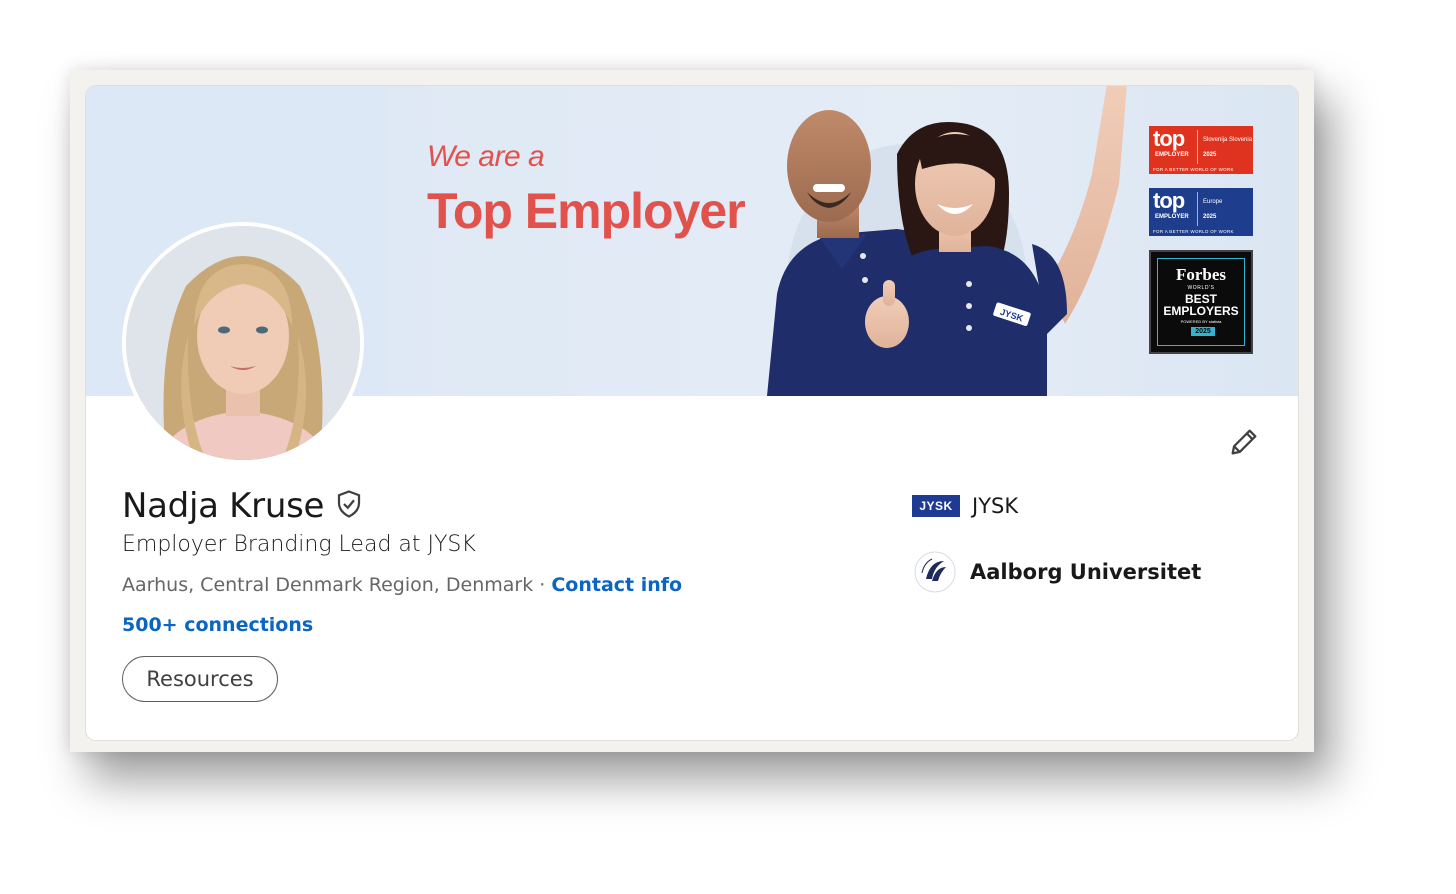 The width and height of the screenshot is (1456, 894). I want to click on forbes-best-employers: BEST EMPLOYERS, so click(1201, 305).